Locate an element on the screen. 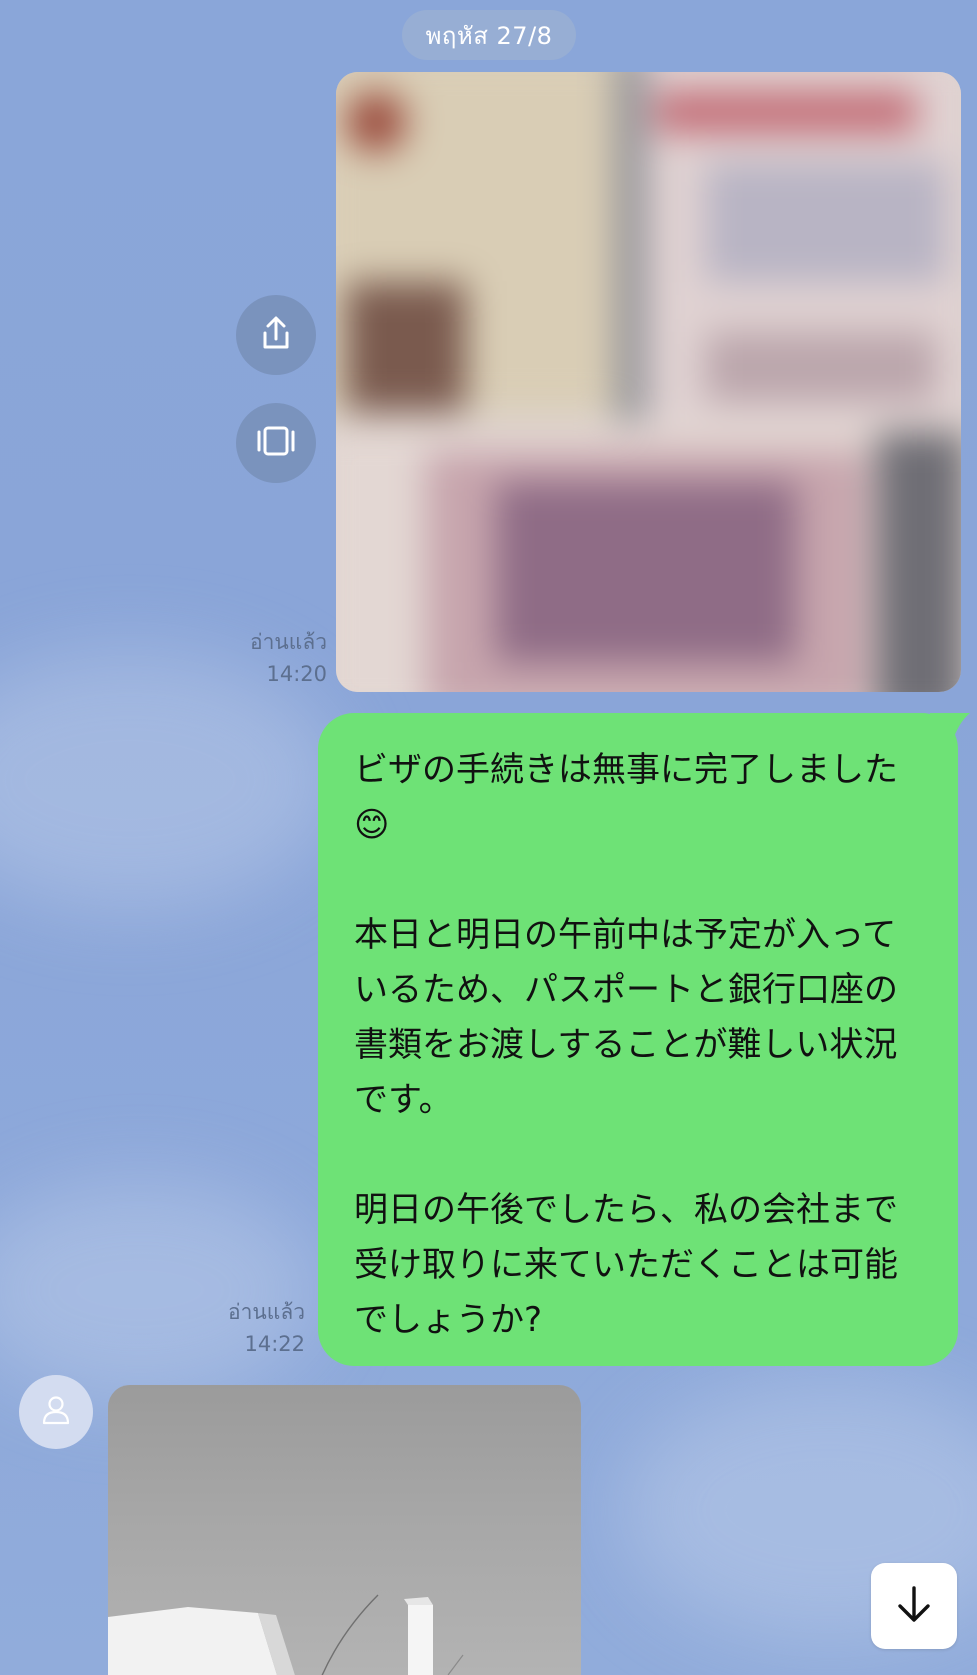  gallery-icon is located at coordinates (276, 443).